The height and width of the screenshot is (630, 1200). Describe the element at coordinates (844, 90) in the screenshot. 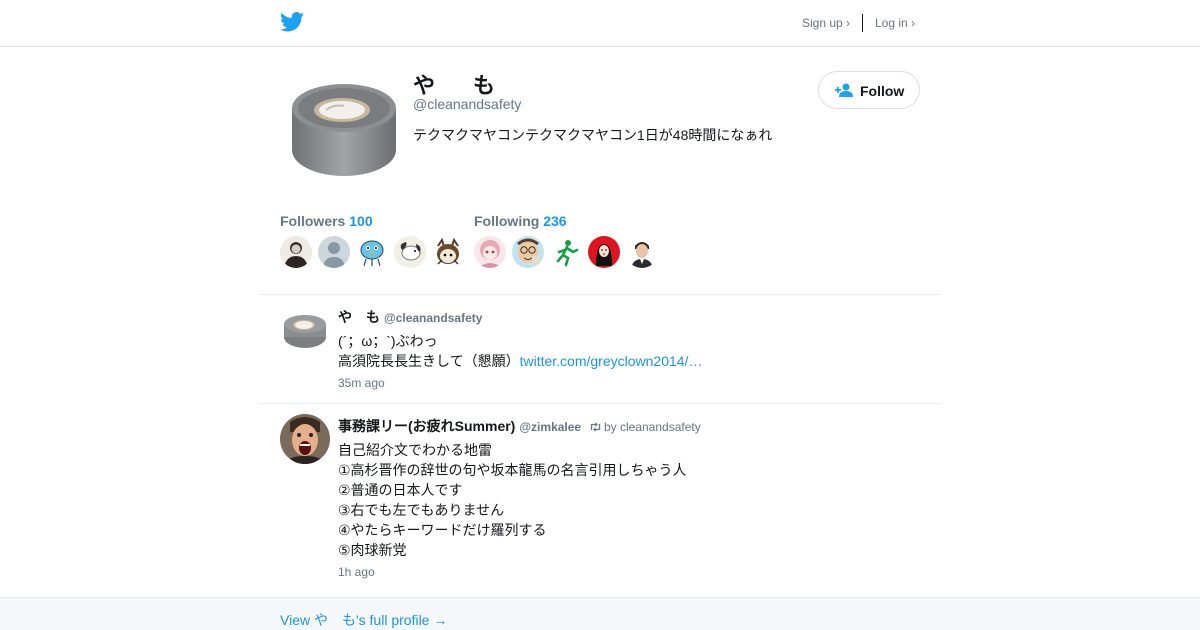

I see `add-user-icon` at that location.